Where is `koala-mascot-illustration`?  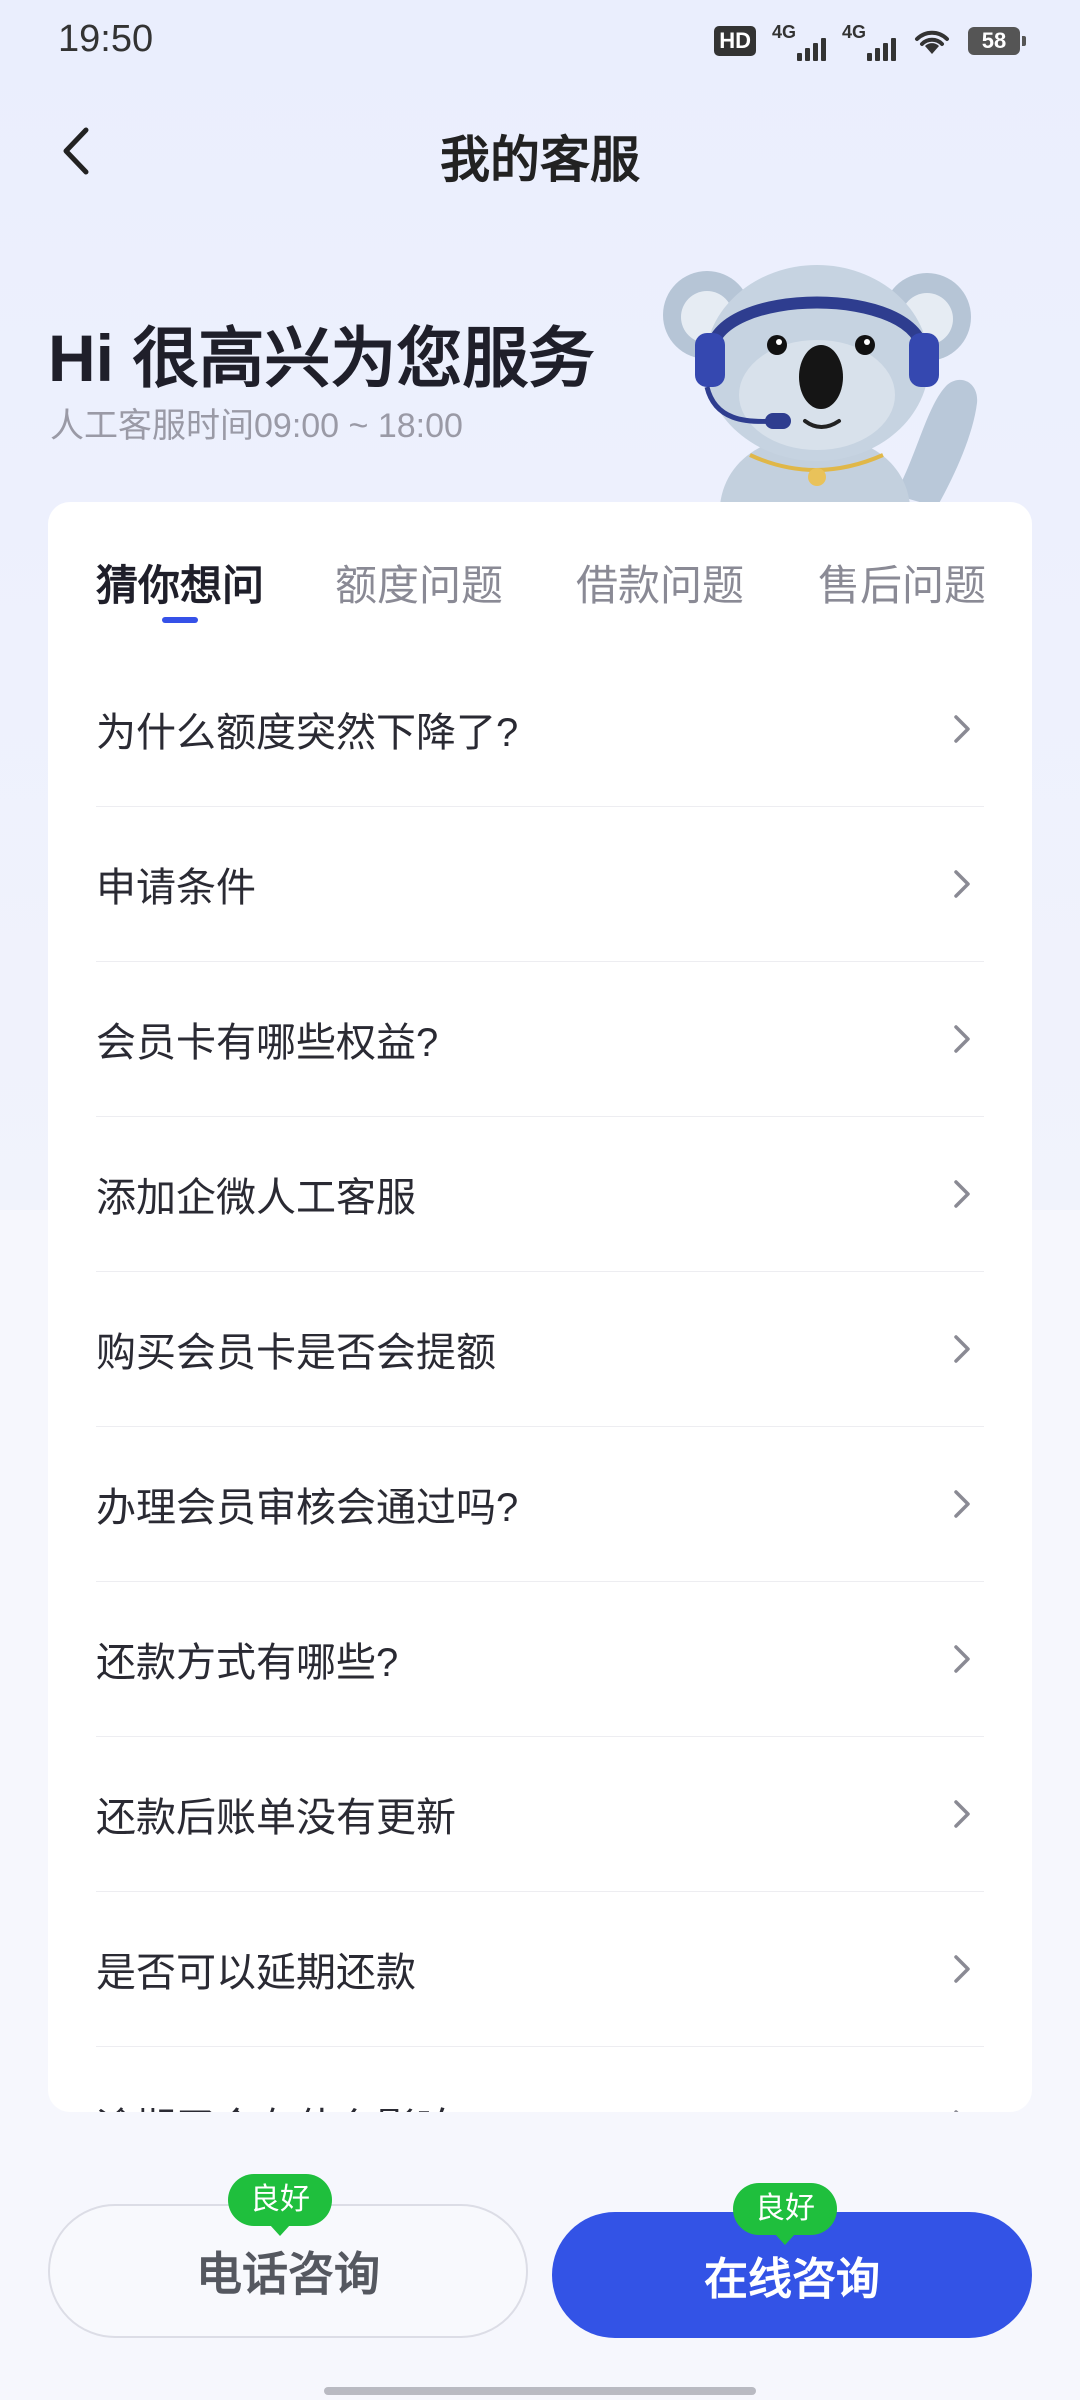
koala-mascot-illustration is located at coordinates (820, 385).